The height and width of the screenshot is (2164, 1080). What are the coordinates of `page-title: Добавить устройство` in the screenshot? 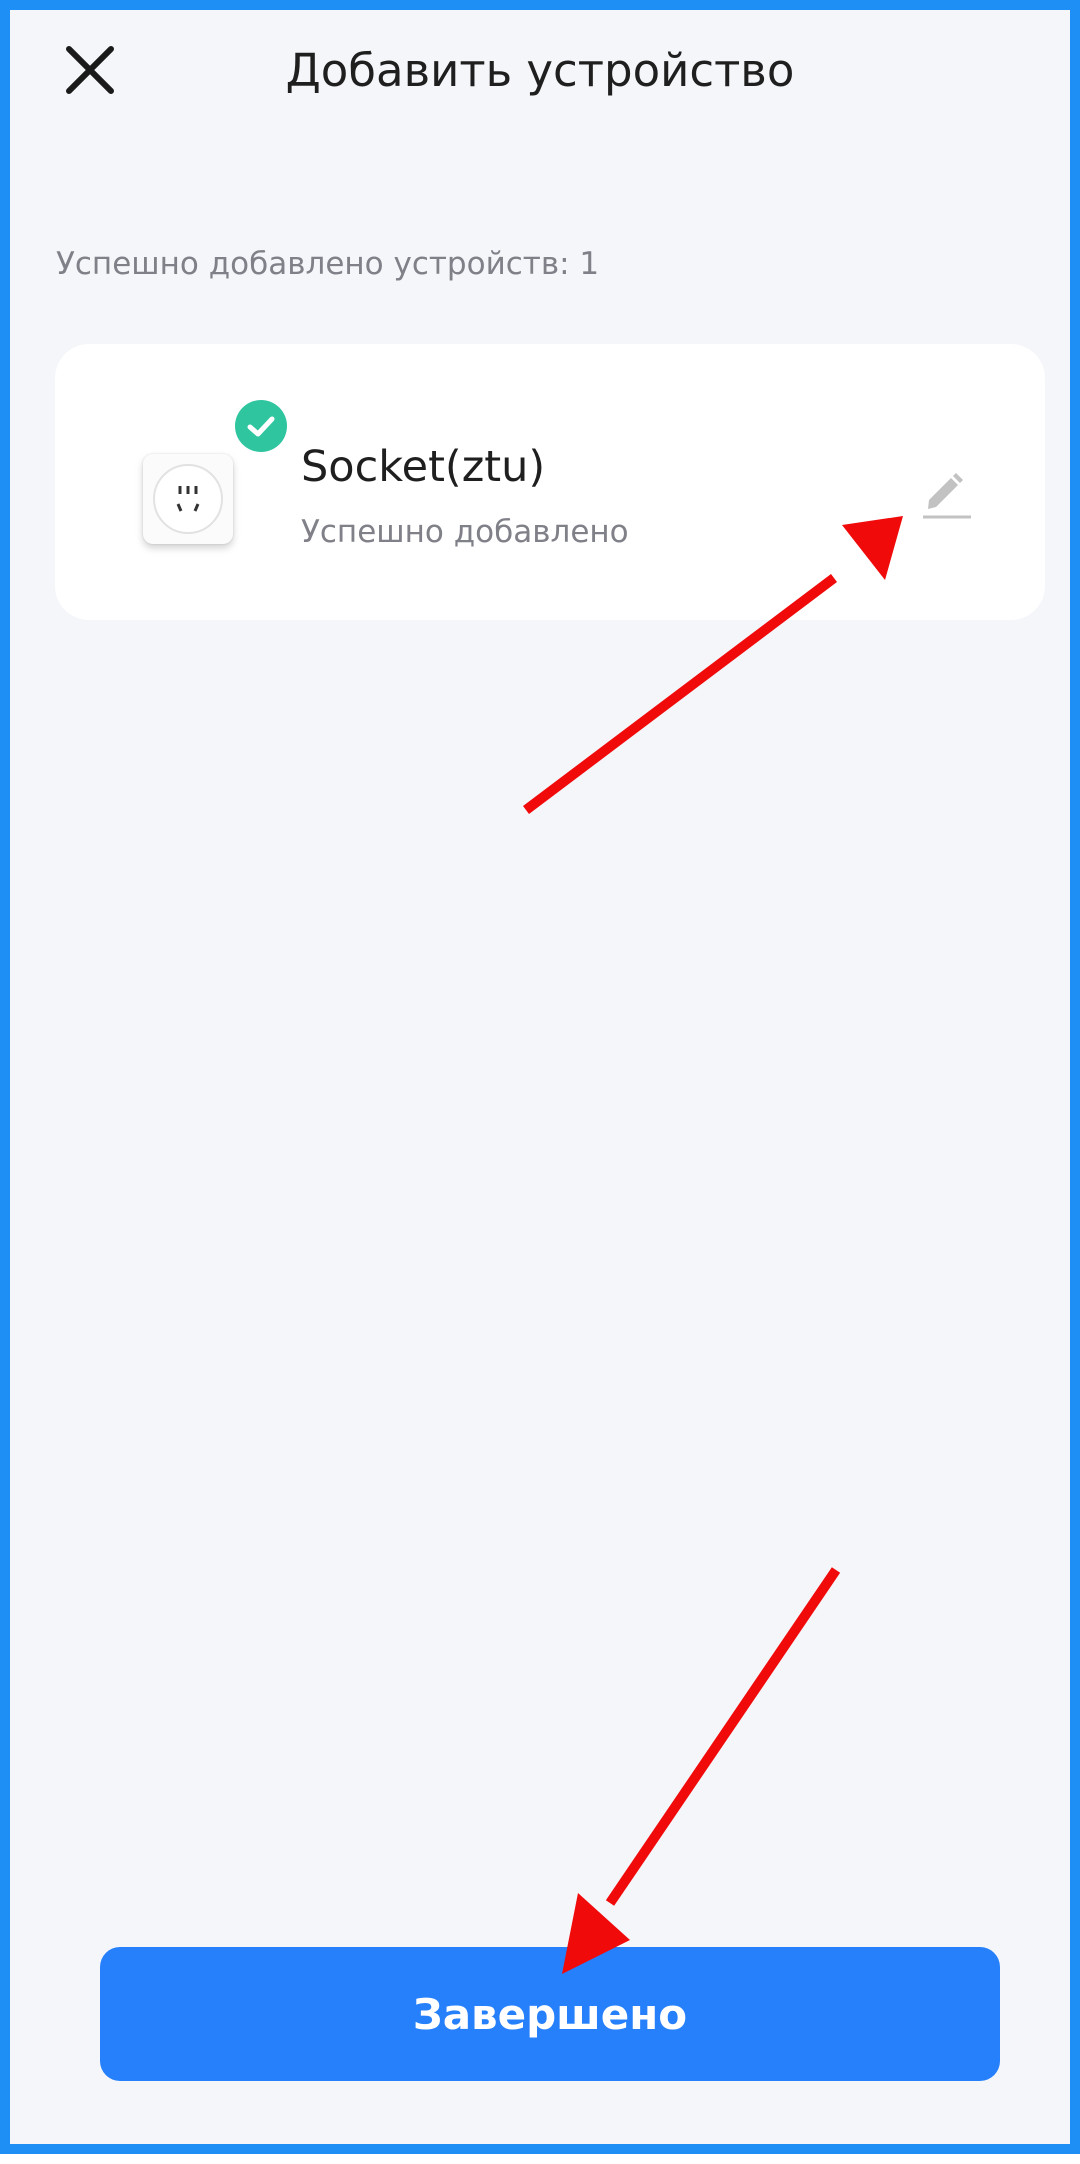 It's located at (540, 70).